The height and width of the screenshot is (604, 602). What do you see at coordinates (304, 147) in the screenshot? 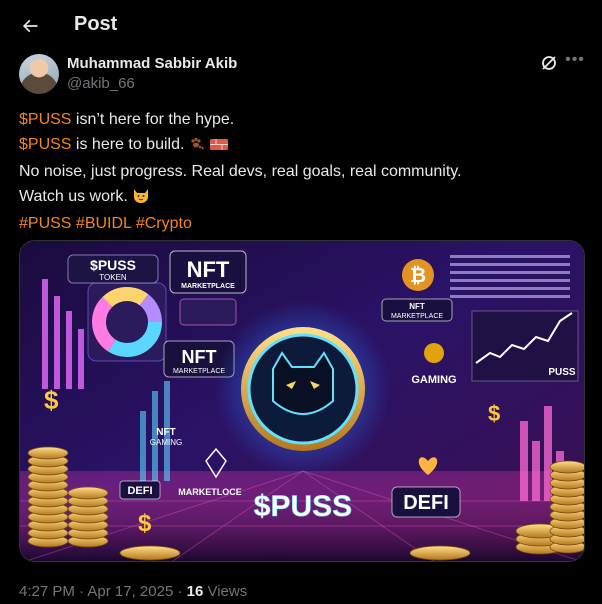
I see `tweet-line-2: $PUSS is here to build.` at bounding box center [304, 147].